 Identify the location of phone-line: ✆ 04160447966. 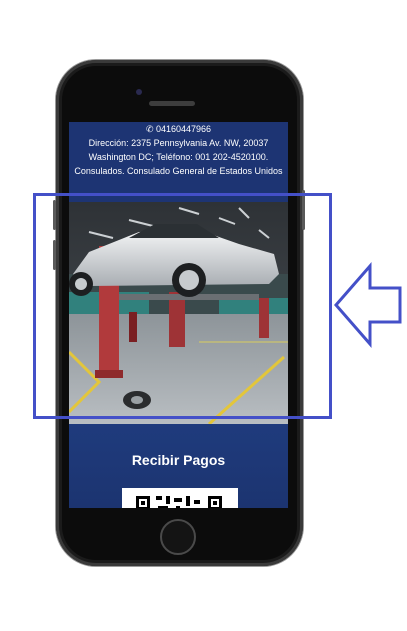
(178, 129).